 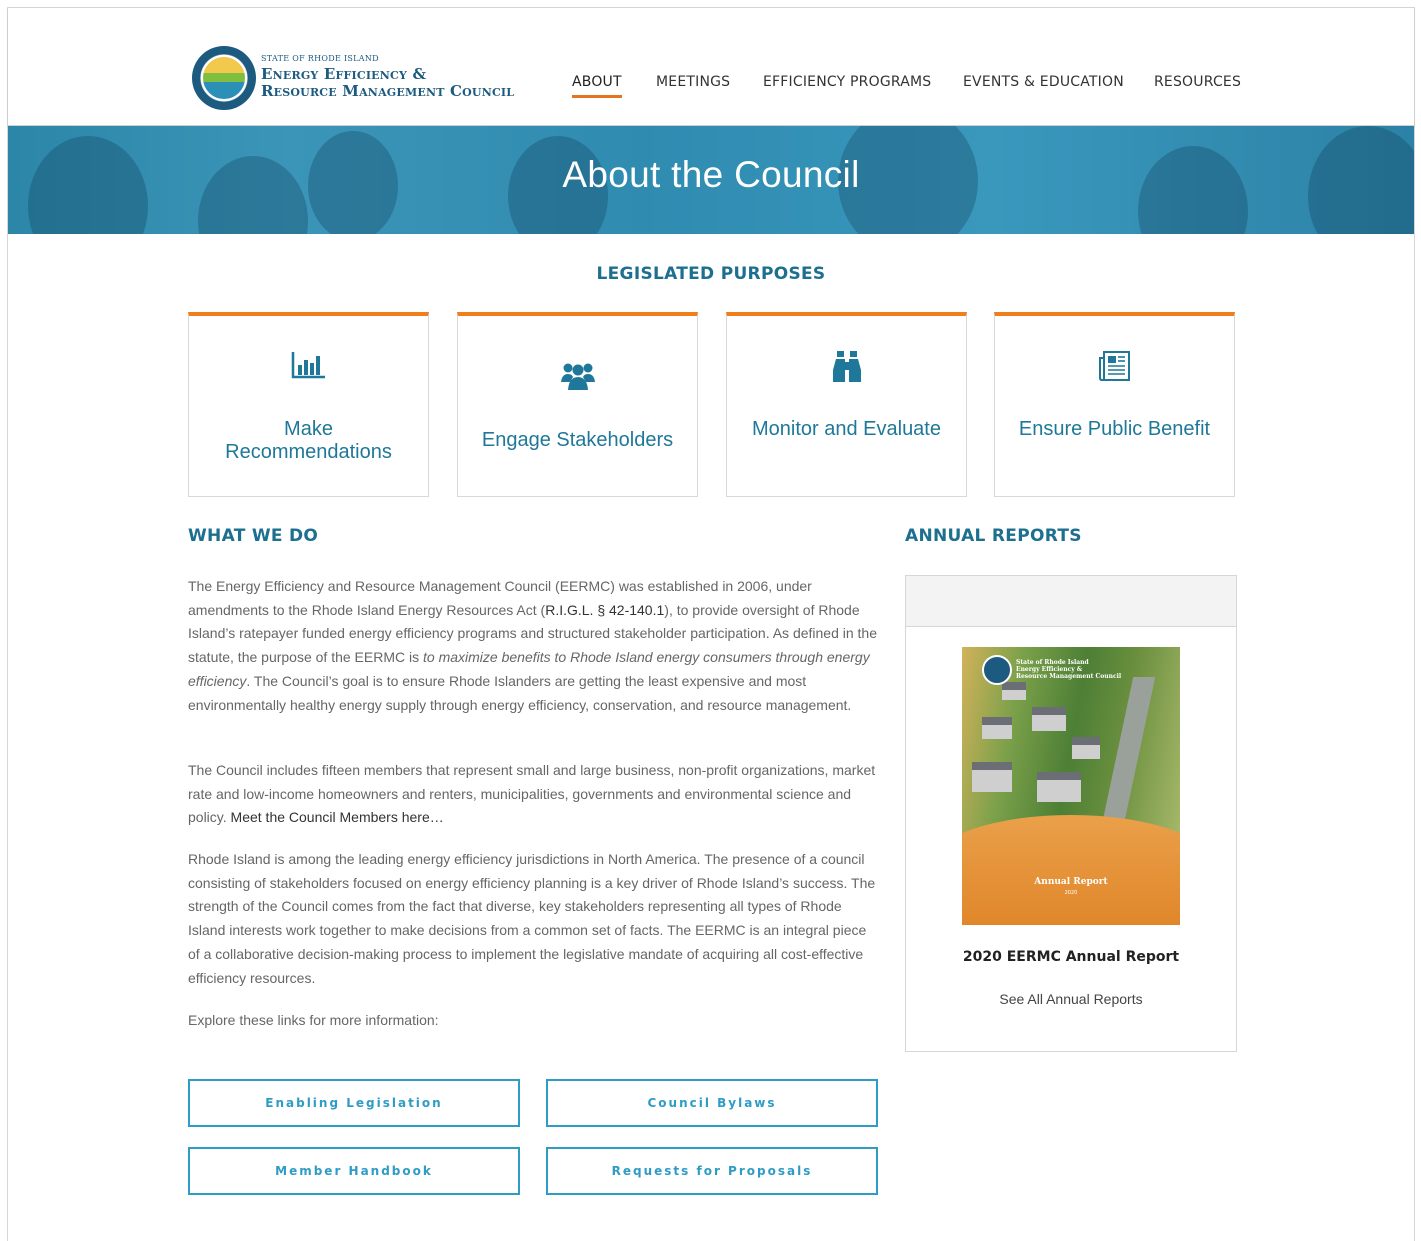 I want to click on purpose-card-recommendations: Make Recommendations, so click(x=308, y=404).